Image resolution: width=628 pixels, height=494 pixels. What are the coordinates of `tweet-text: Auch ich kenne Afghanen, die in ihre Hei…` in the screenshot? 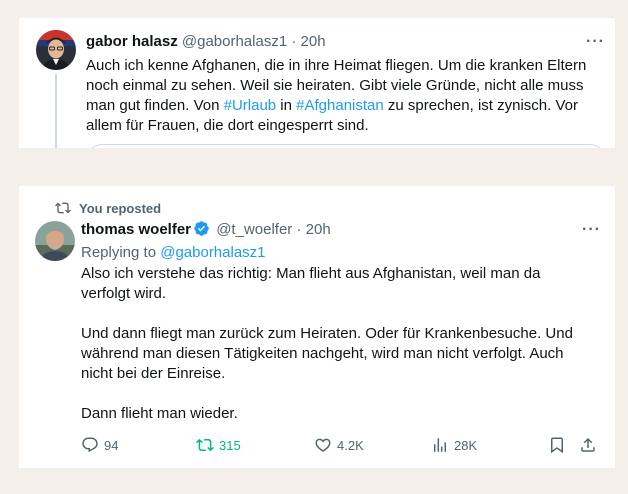 It's located at (348, 96).